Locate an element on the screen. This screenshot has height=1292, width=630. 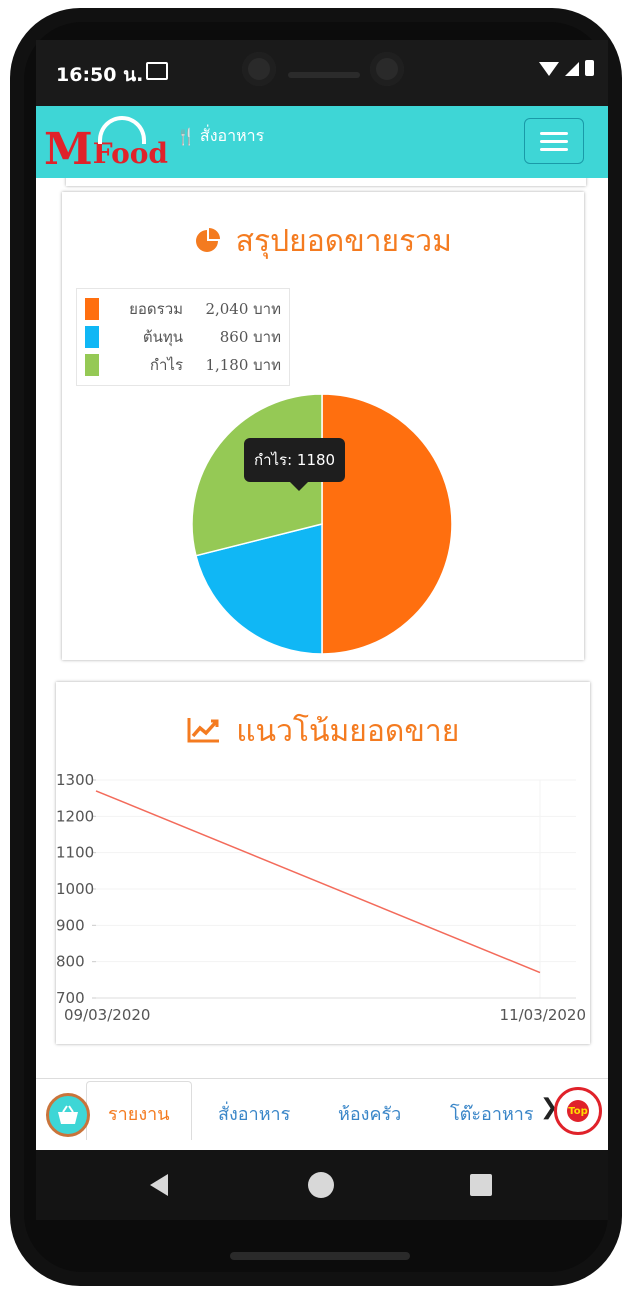
x-tick-label: 09/03/2020 is located at coordinates (107, 1015).